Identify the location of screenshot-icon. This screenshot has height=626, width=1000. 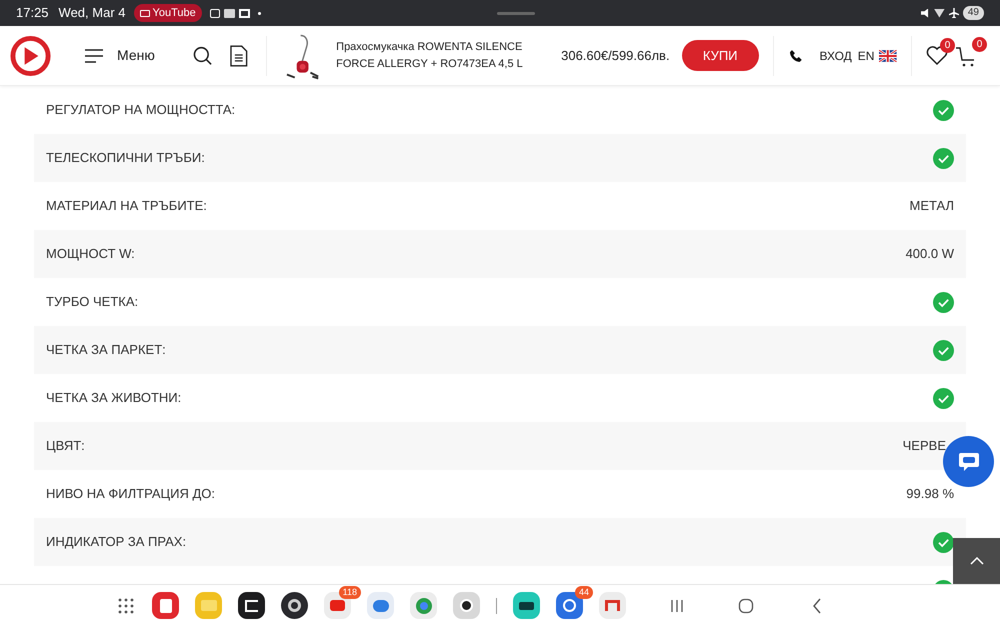
(215, 13).